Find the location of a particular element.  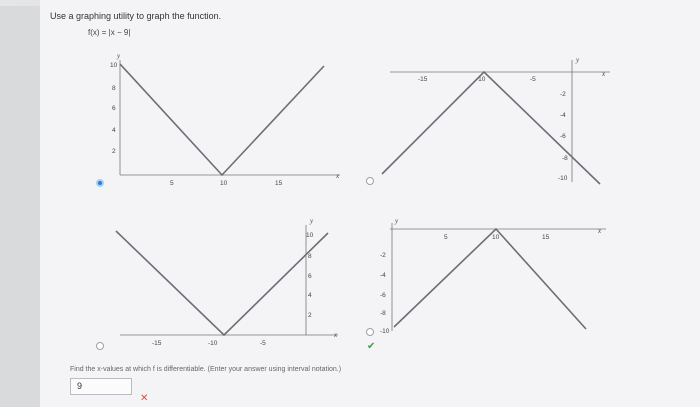

function-text: f(x) = |x − 9| is located at coordinates (109, 32).